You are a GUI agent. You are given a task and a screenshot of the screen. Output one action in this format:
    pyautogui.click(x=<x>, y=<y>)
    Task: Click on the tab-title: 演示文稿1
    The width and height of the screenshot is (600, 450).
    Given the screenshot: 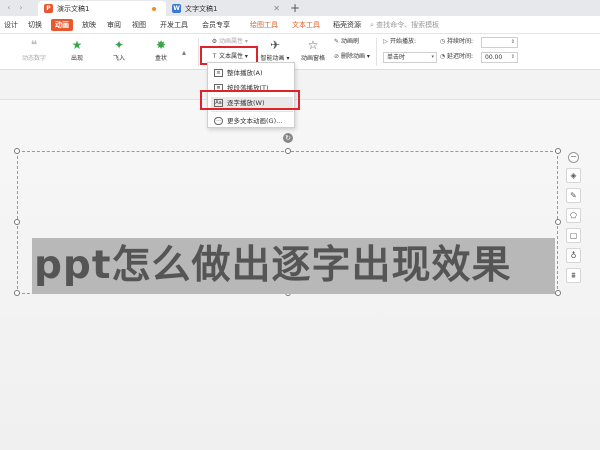 What is the action you would take?
    pyautogui.click(x=73, y=8)
    